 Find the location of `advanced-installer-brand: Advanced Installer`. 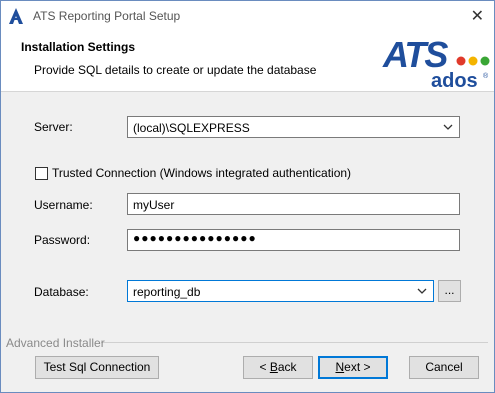

advanced-installer-brand: Advanced Installer is located at coordinates (55, 343).